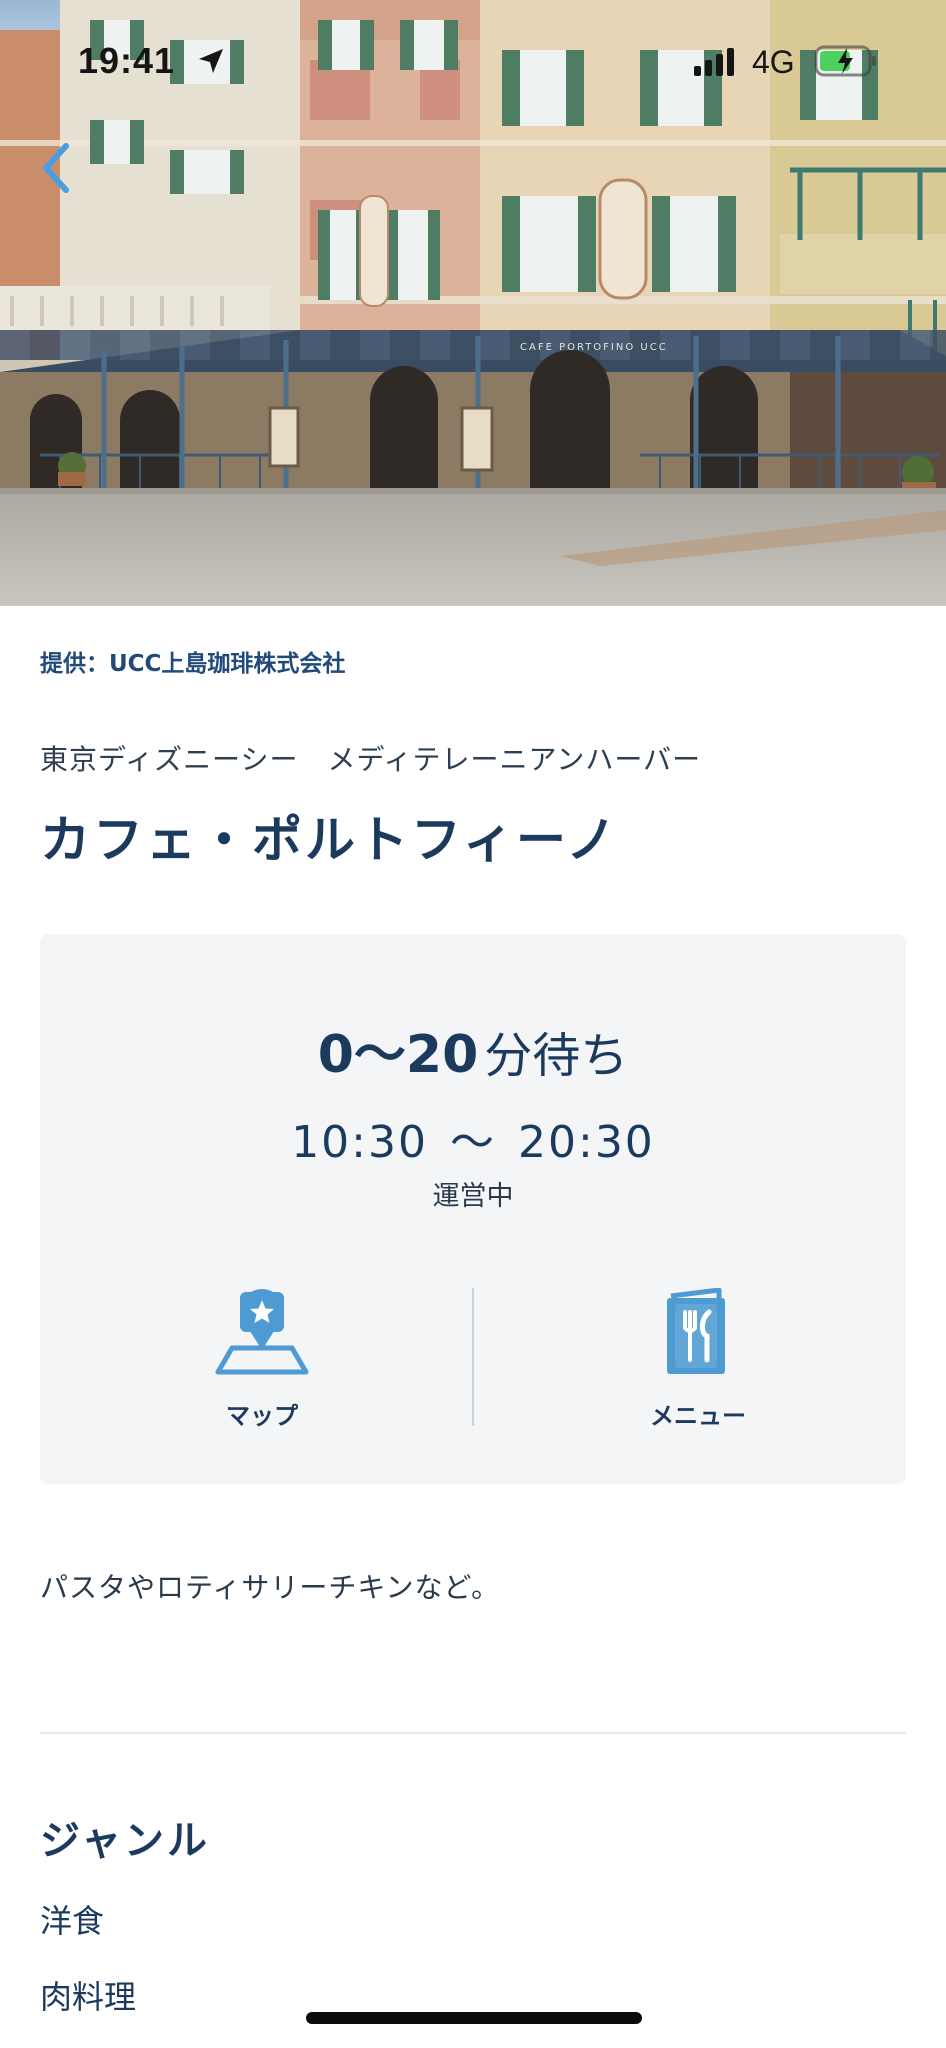  Describe the element at coordinates (211, 61) in the screenshot. I see `location-arrow-icon` at that location.